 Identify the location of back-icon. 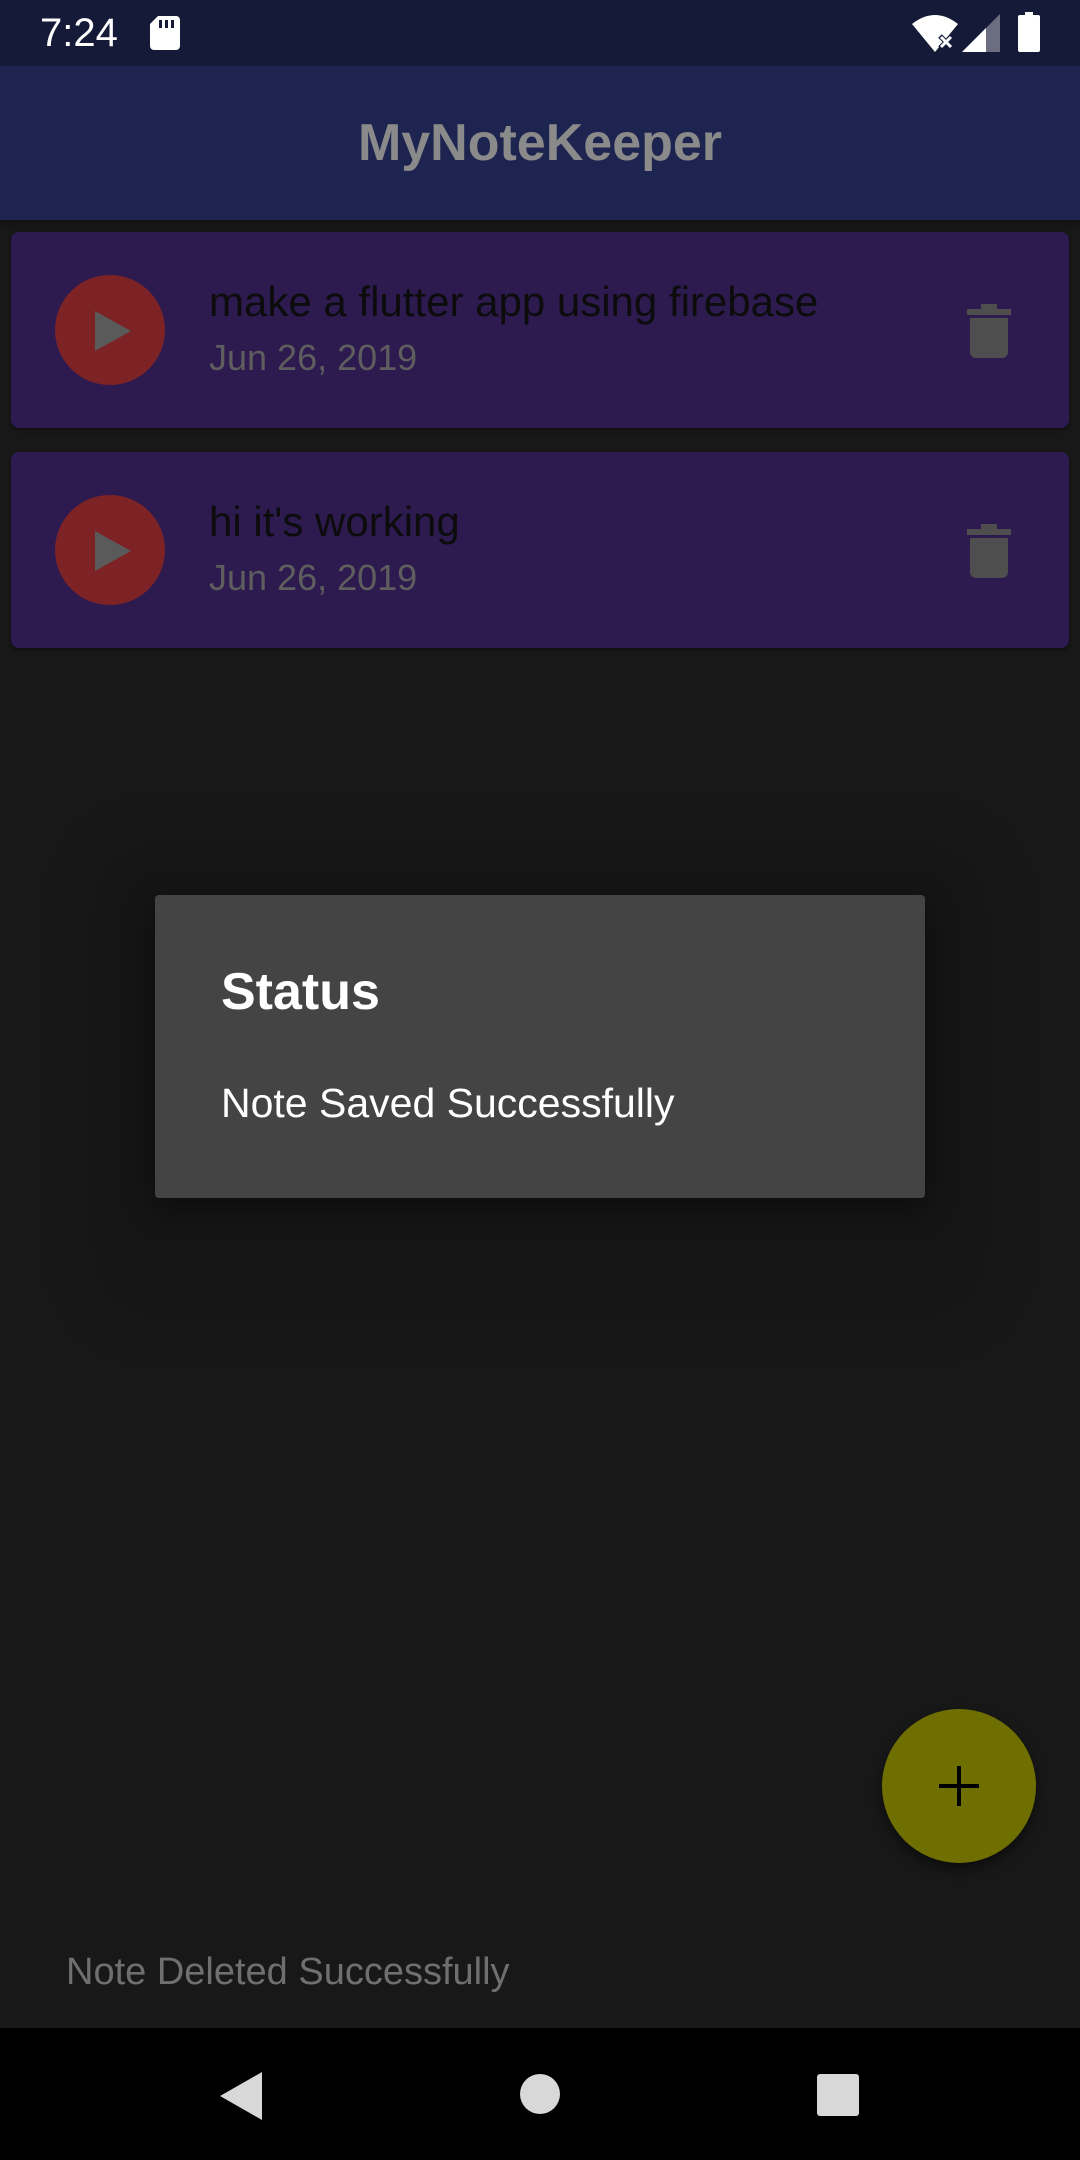
(240, 2096).